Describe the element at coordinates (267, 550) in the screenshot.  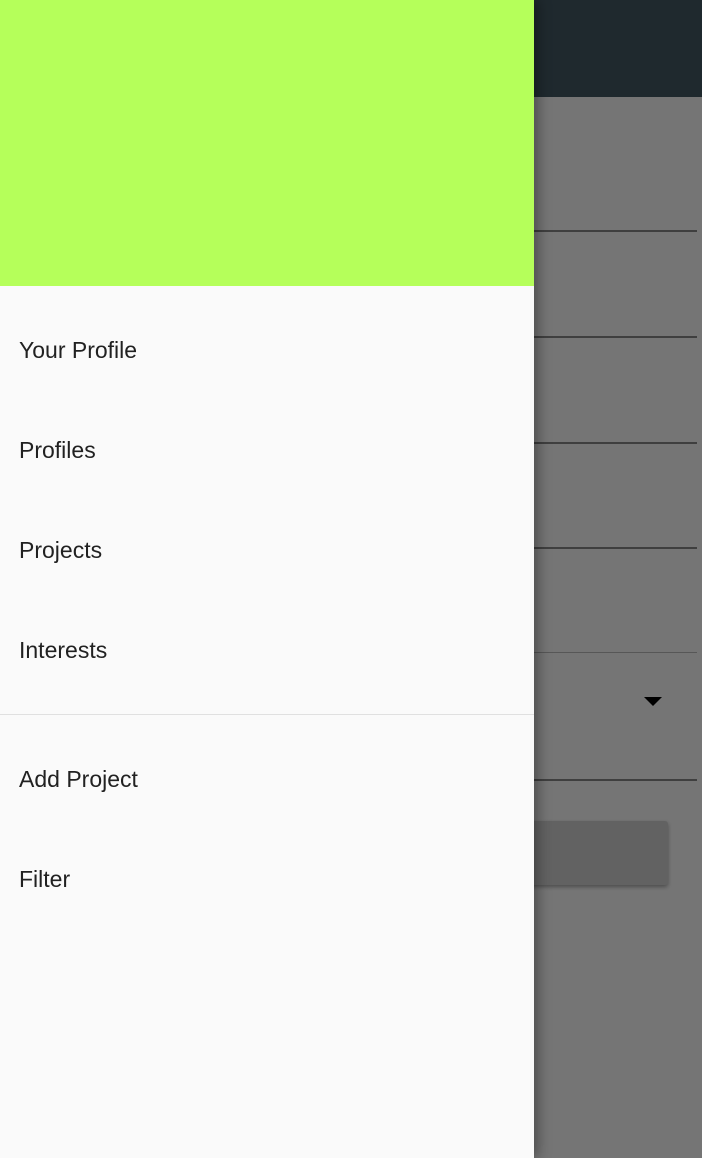
I see `drawer-item-projects: Projects` at that location.